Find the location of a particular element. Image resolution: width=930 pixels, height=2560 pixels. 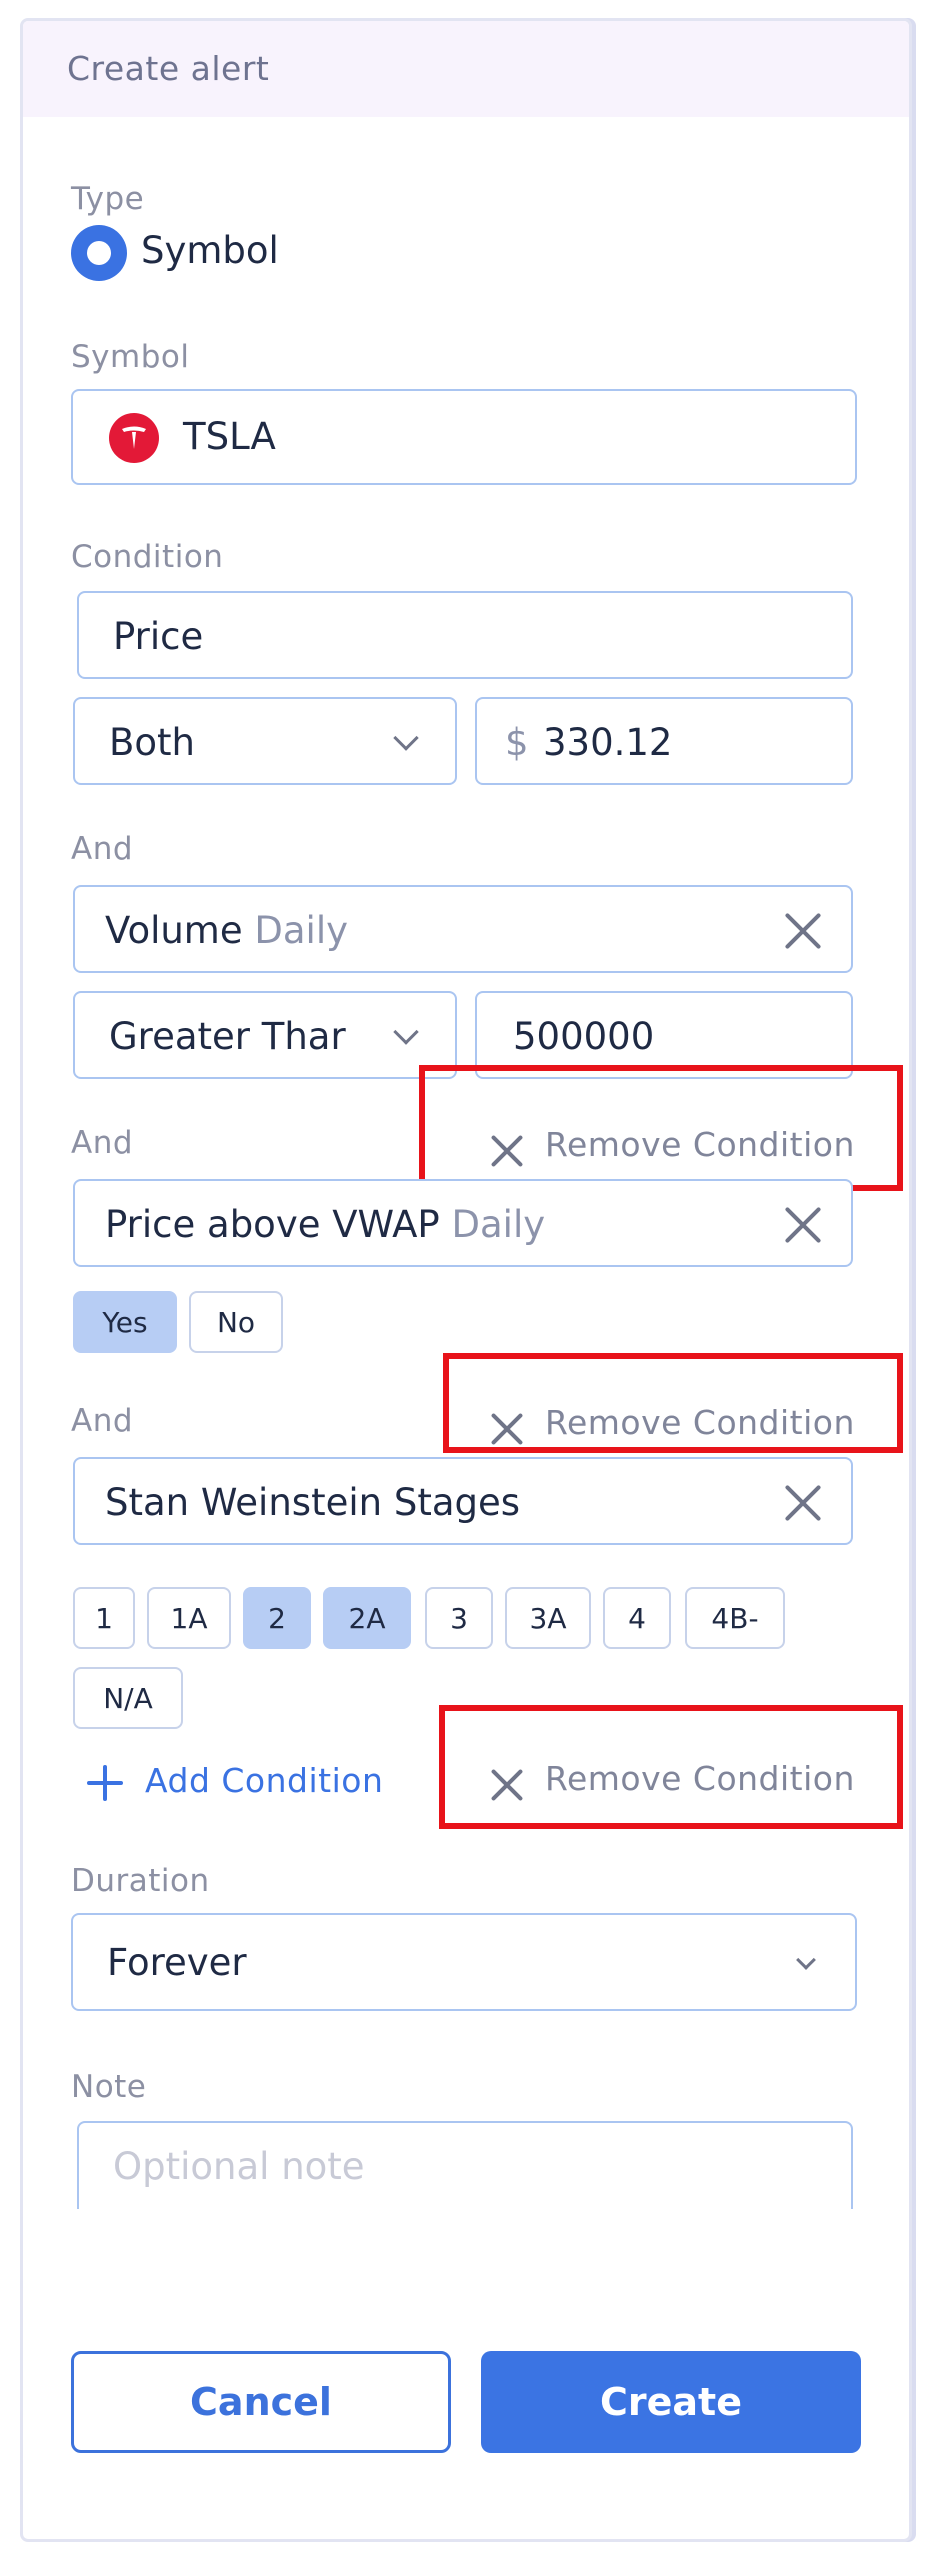

tesla-logo-icon is located at coordinates (134, 438).